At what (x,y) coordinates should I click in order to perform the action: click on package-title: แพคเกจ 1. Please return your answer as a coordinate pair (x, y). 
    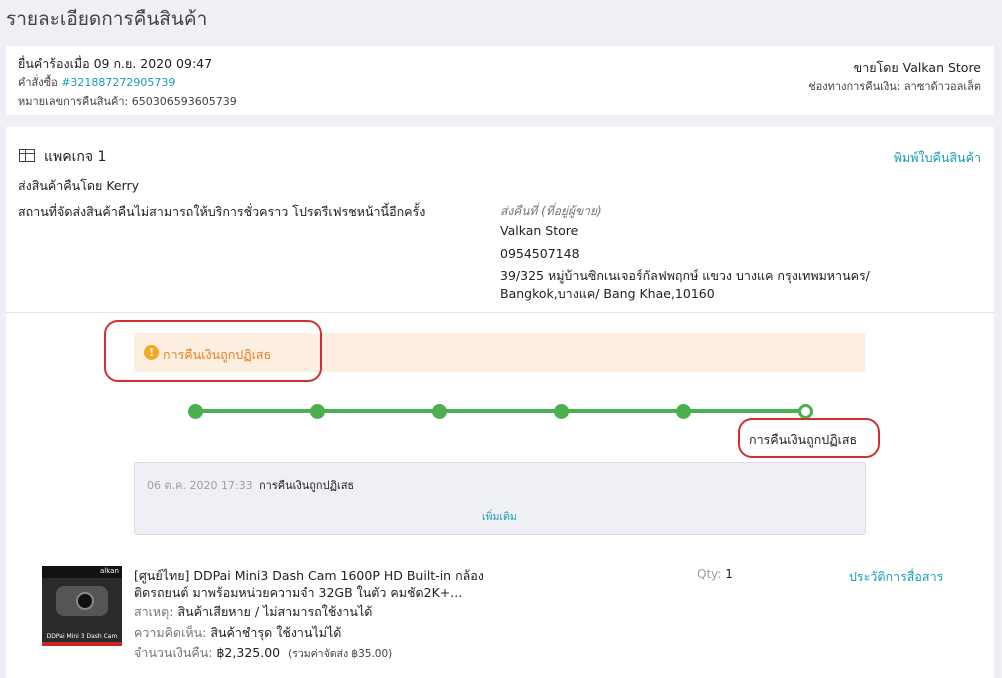
    Looking at the image, I should click on (75, 157).